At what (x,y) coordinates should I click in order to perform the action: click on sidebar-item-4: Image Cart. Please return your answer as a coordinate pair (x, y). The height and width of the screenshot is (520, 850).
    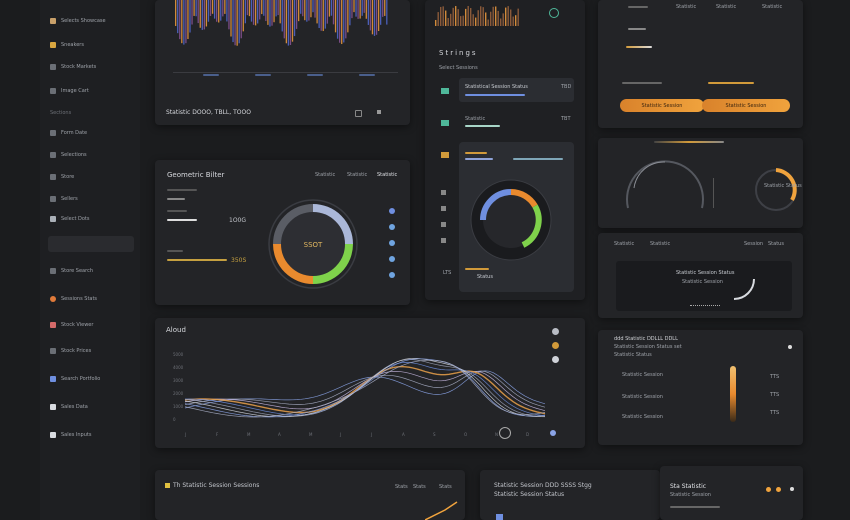
    Looking at the image, I should click on (69, 91).